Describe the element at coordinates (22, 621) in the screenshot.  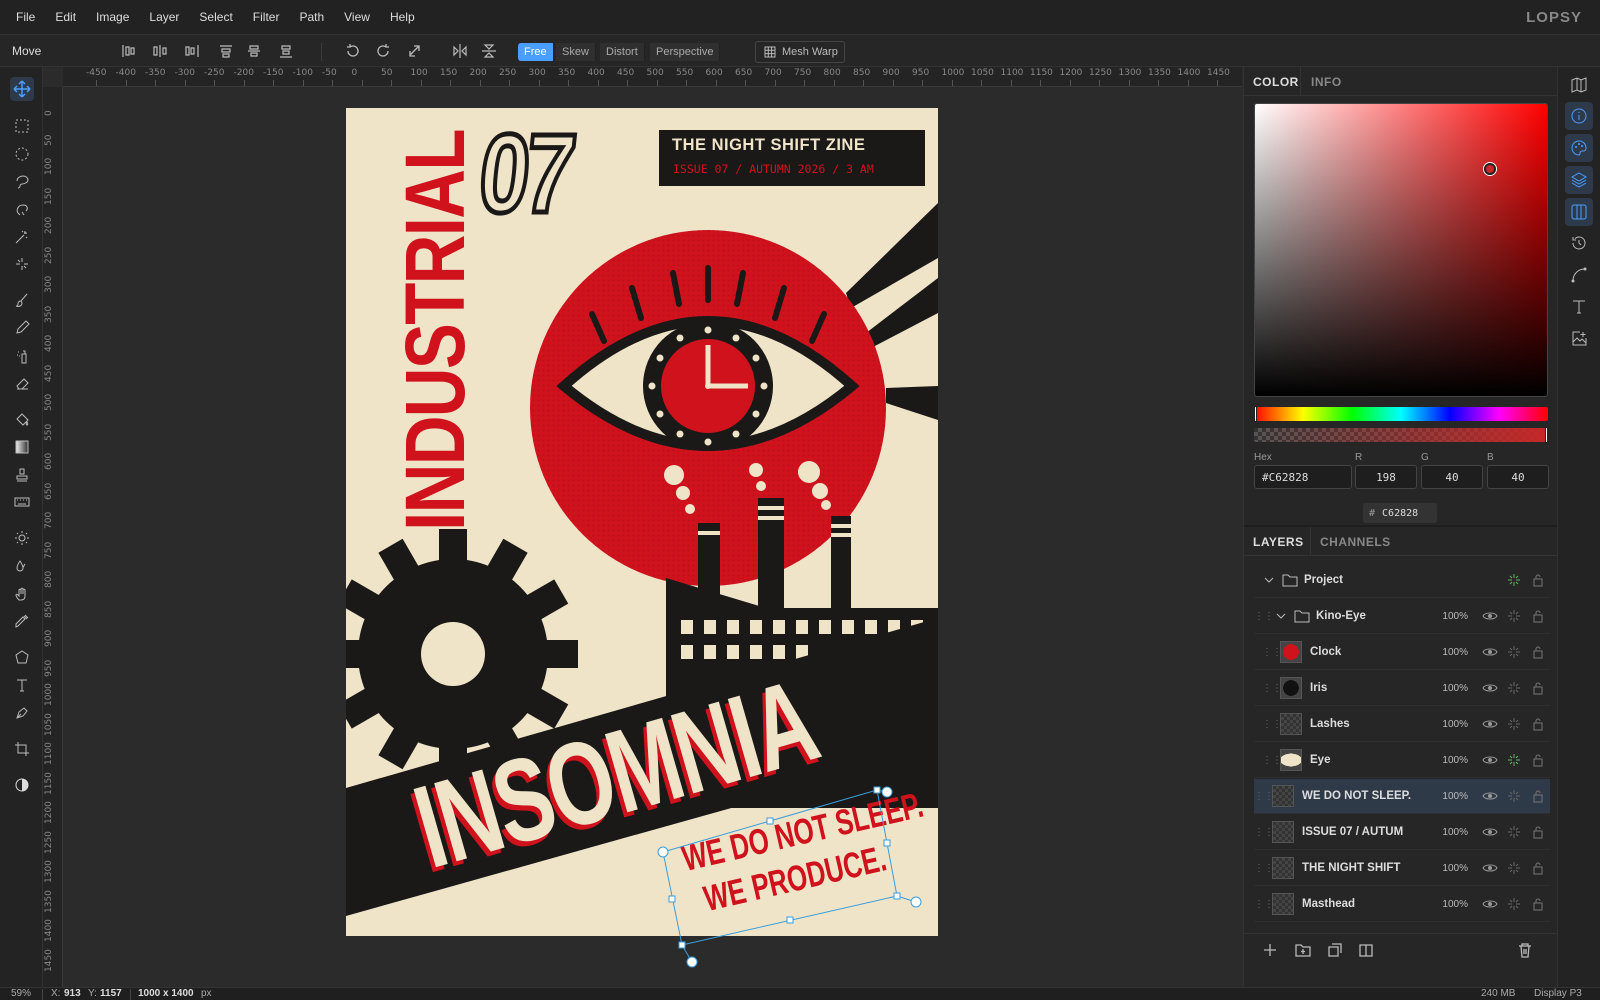
I see `eyedropper-tool` at that location.